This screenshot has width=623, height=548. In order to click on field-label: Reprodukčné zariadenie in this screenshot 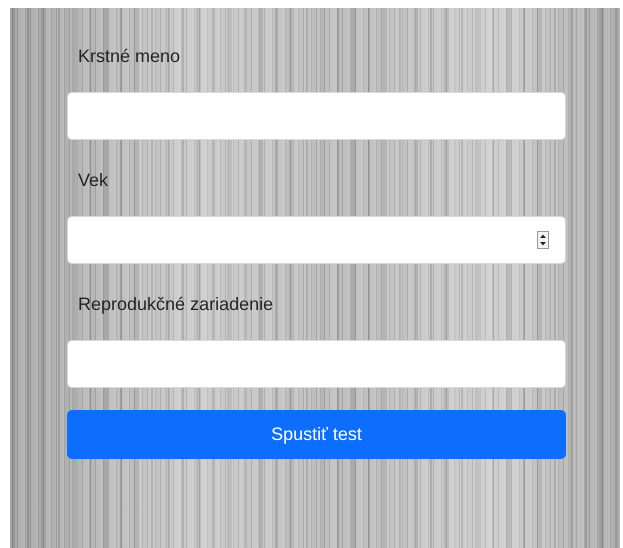, I will do `click(176, 304)`.